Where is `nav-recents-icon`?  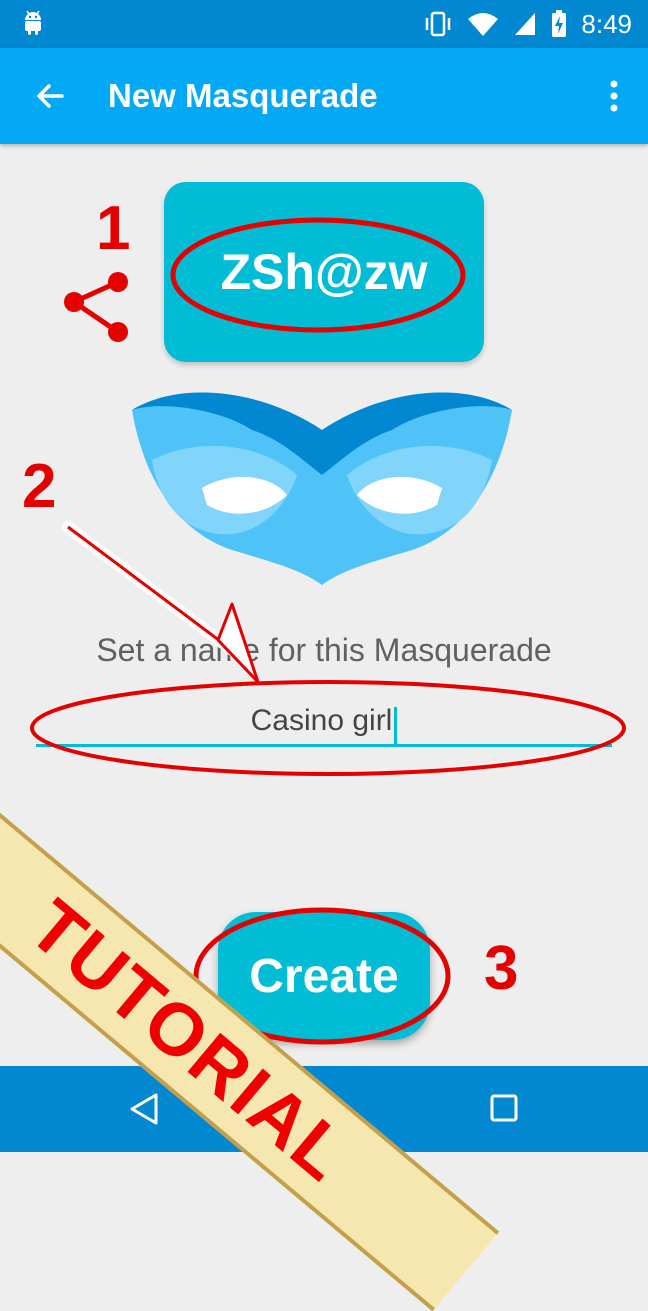
nav-recents-icon is located at coordinates (504, 1108).